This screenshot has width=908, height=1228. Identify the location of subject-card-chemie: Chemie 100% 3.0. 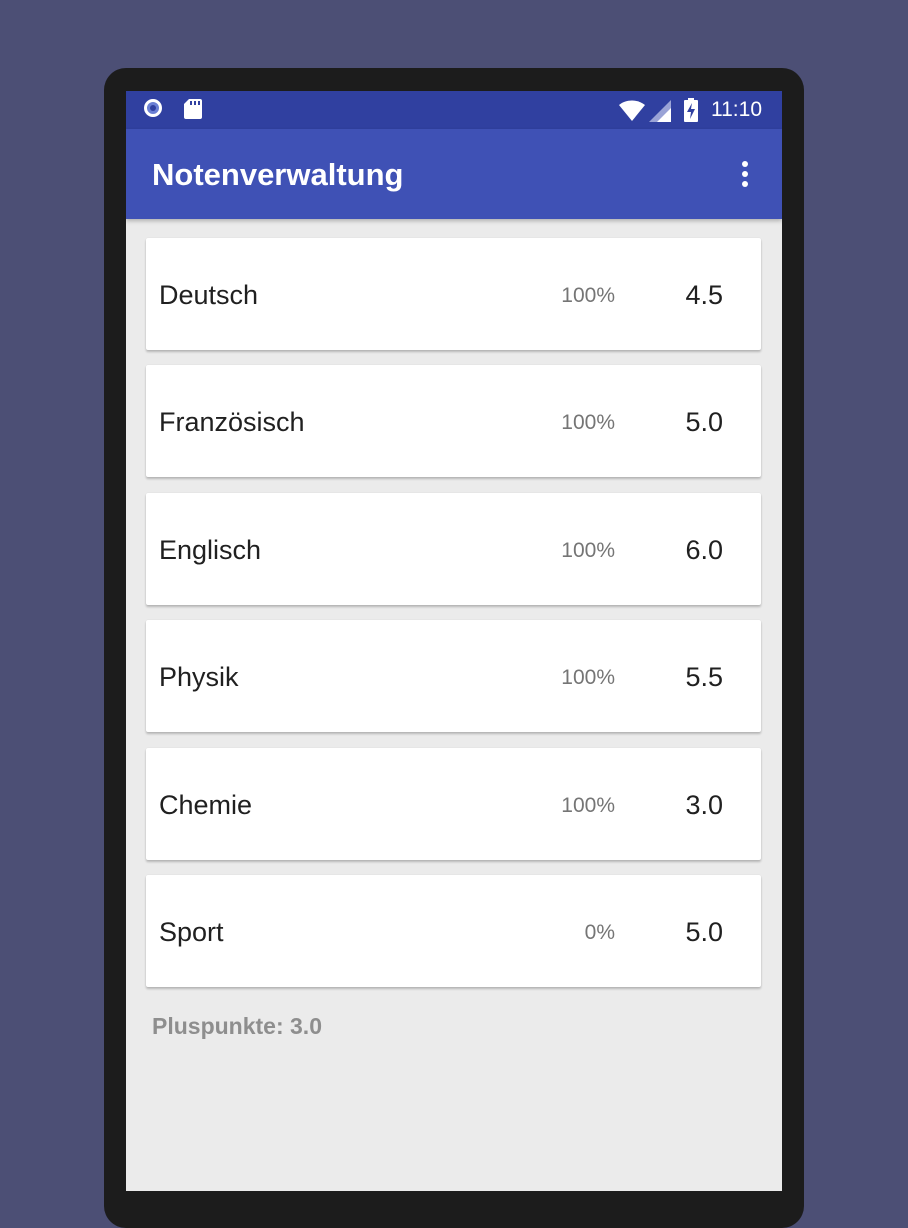
(453, 804).